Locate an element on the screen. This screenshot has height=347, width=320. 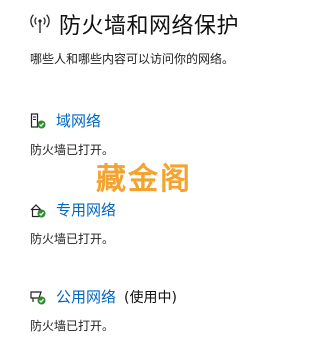
private-network-status: 防火墙已打开。 is located at coordinates (72, 239).